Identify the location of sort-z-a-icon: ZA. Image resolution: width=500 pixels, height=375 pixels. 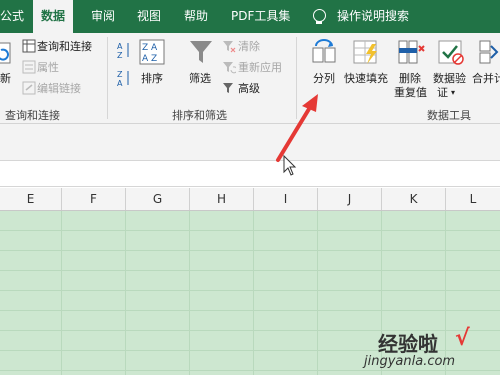
(124, 80).